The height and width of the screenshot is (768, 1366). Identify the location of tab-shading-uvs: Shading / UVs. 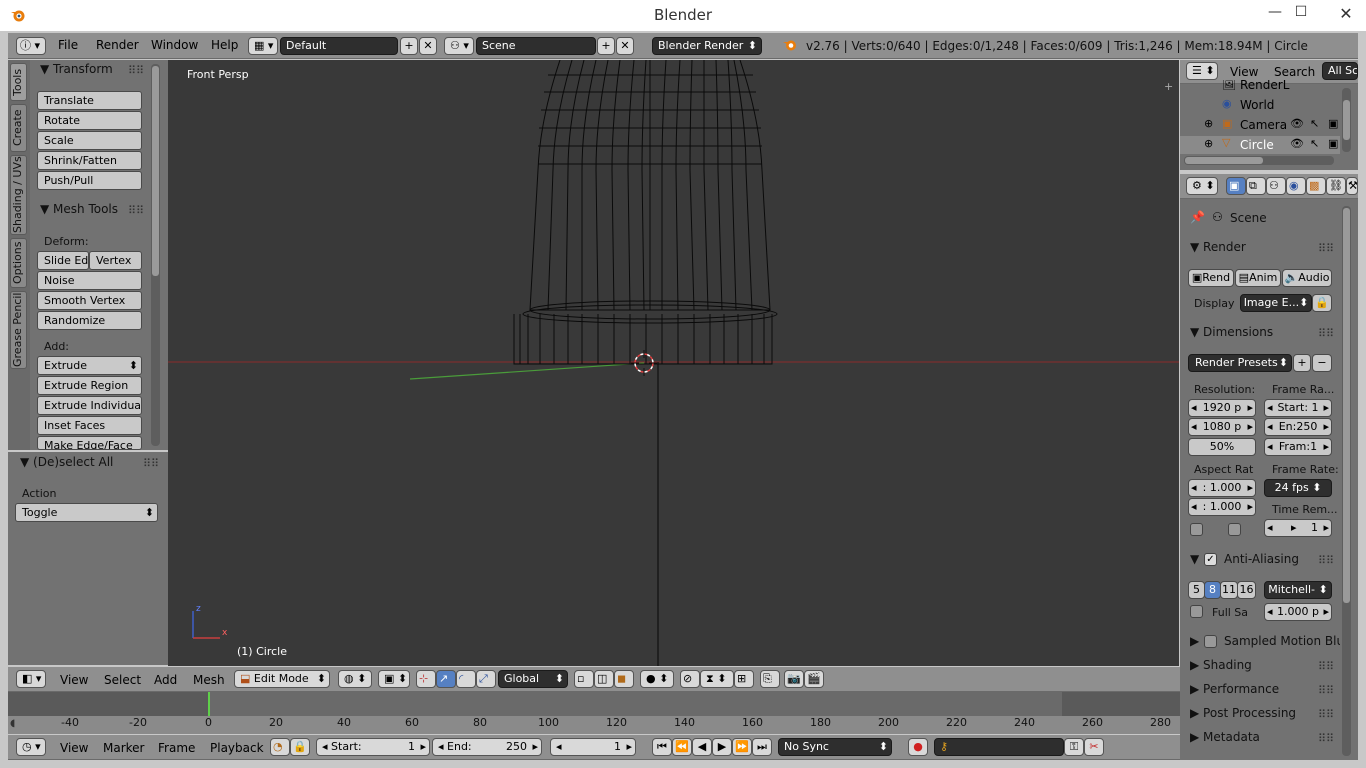
(18, 195).